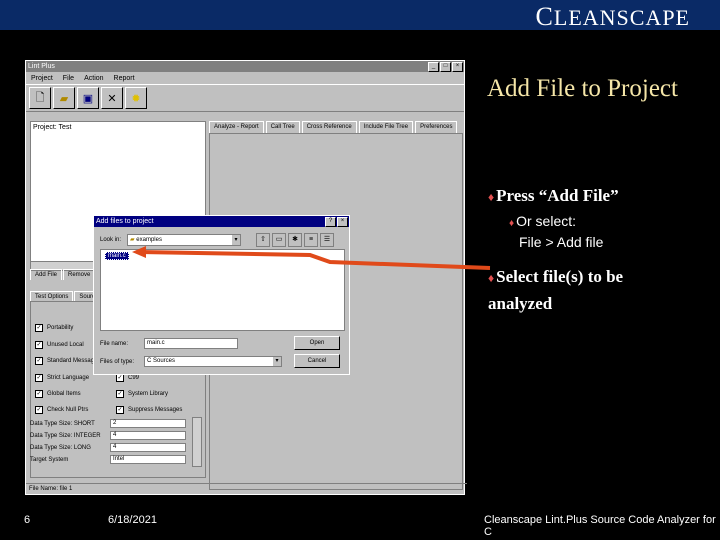 Image resolution: width=720 pixels, height=540 pixels. Describe the element at coordinates (556, 231) in the screenshot. I see `sub-bullet-select: ♦ Or select: File > Add file` at that location.